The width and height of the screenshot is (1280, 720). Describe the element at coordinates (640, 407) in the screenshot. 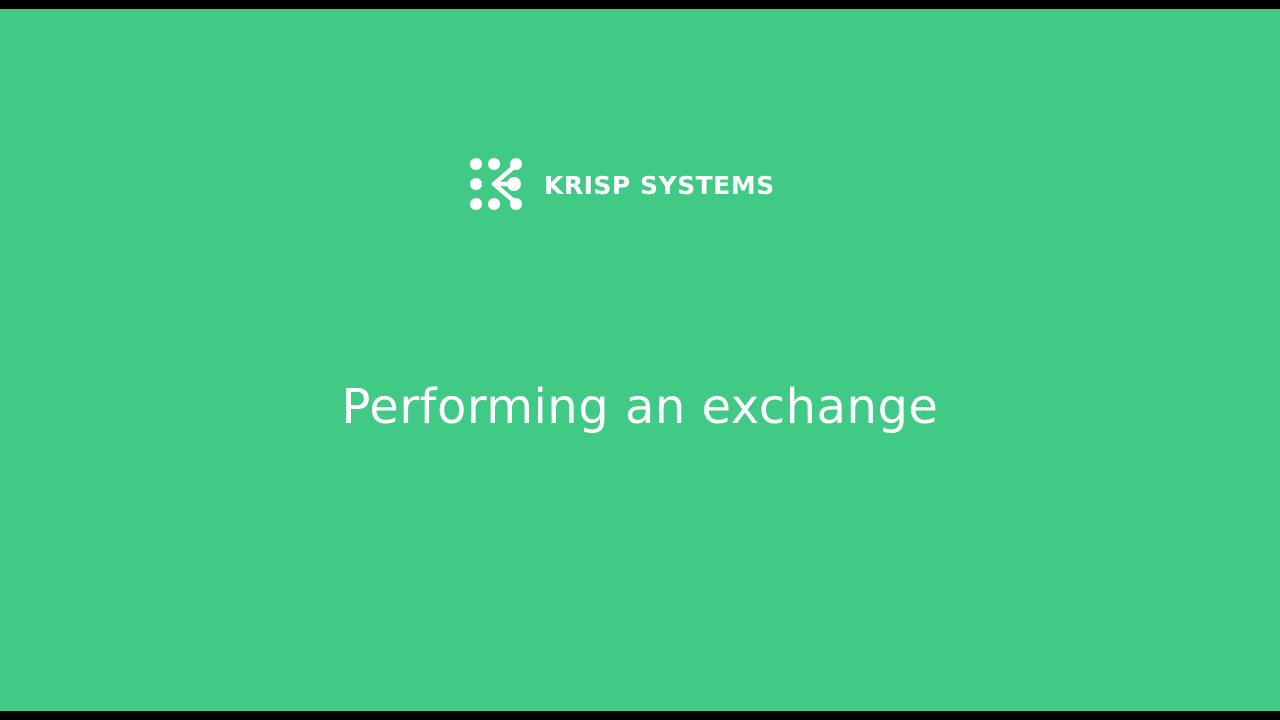

I see `slide-title: Performing an exchange` at that location.